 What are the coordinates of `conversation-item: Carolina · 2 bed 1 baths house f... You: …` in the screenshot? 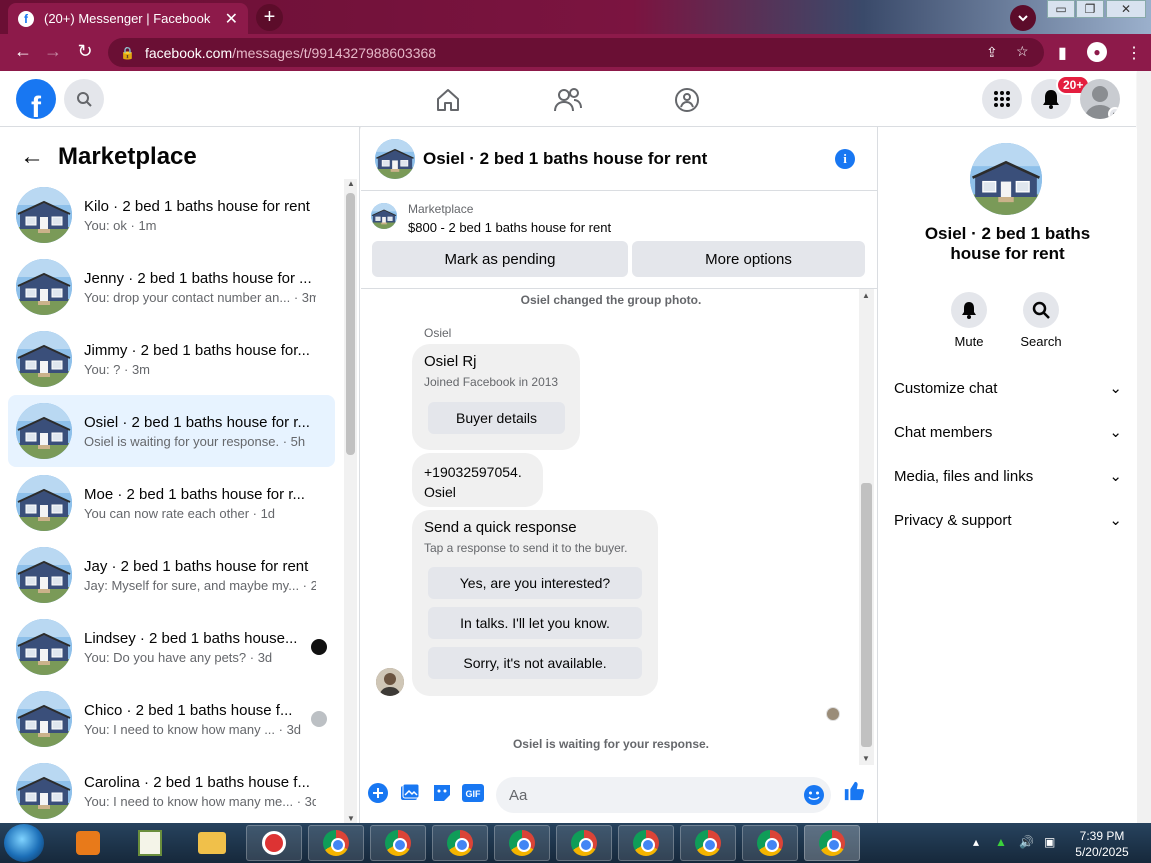 It's located at (171, 789).